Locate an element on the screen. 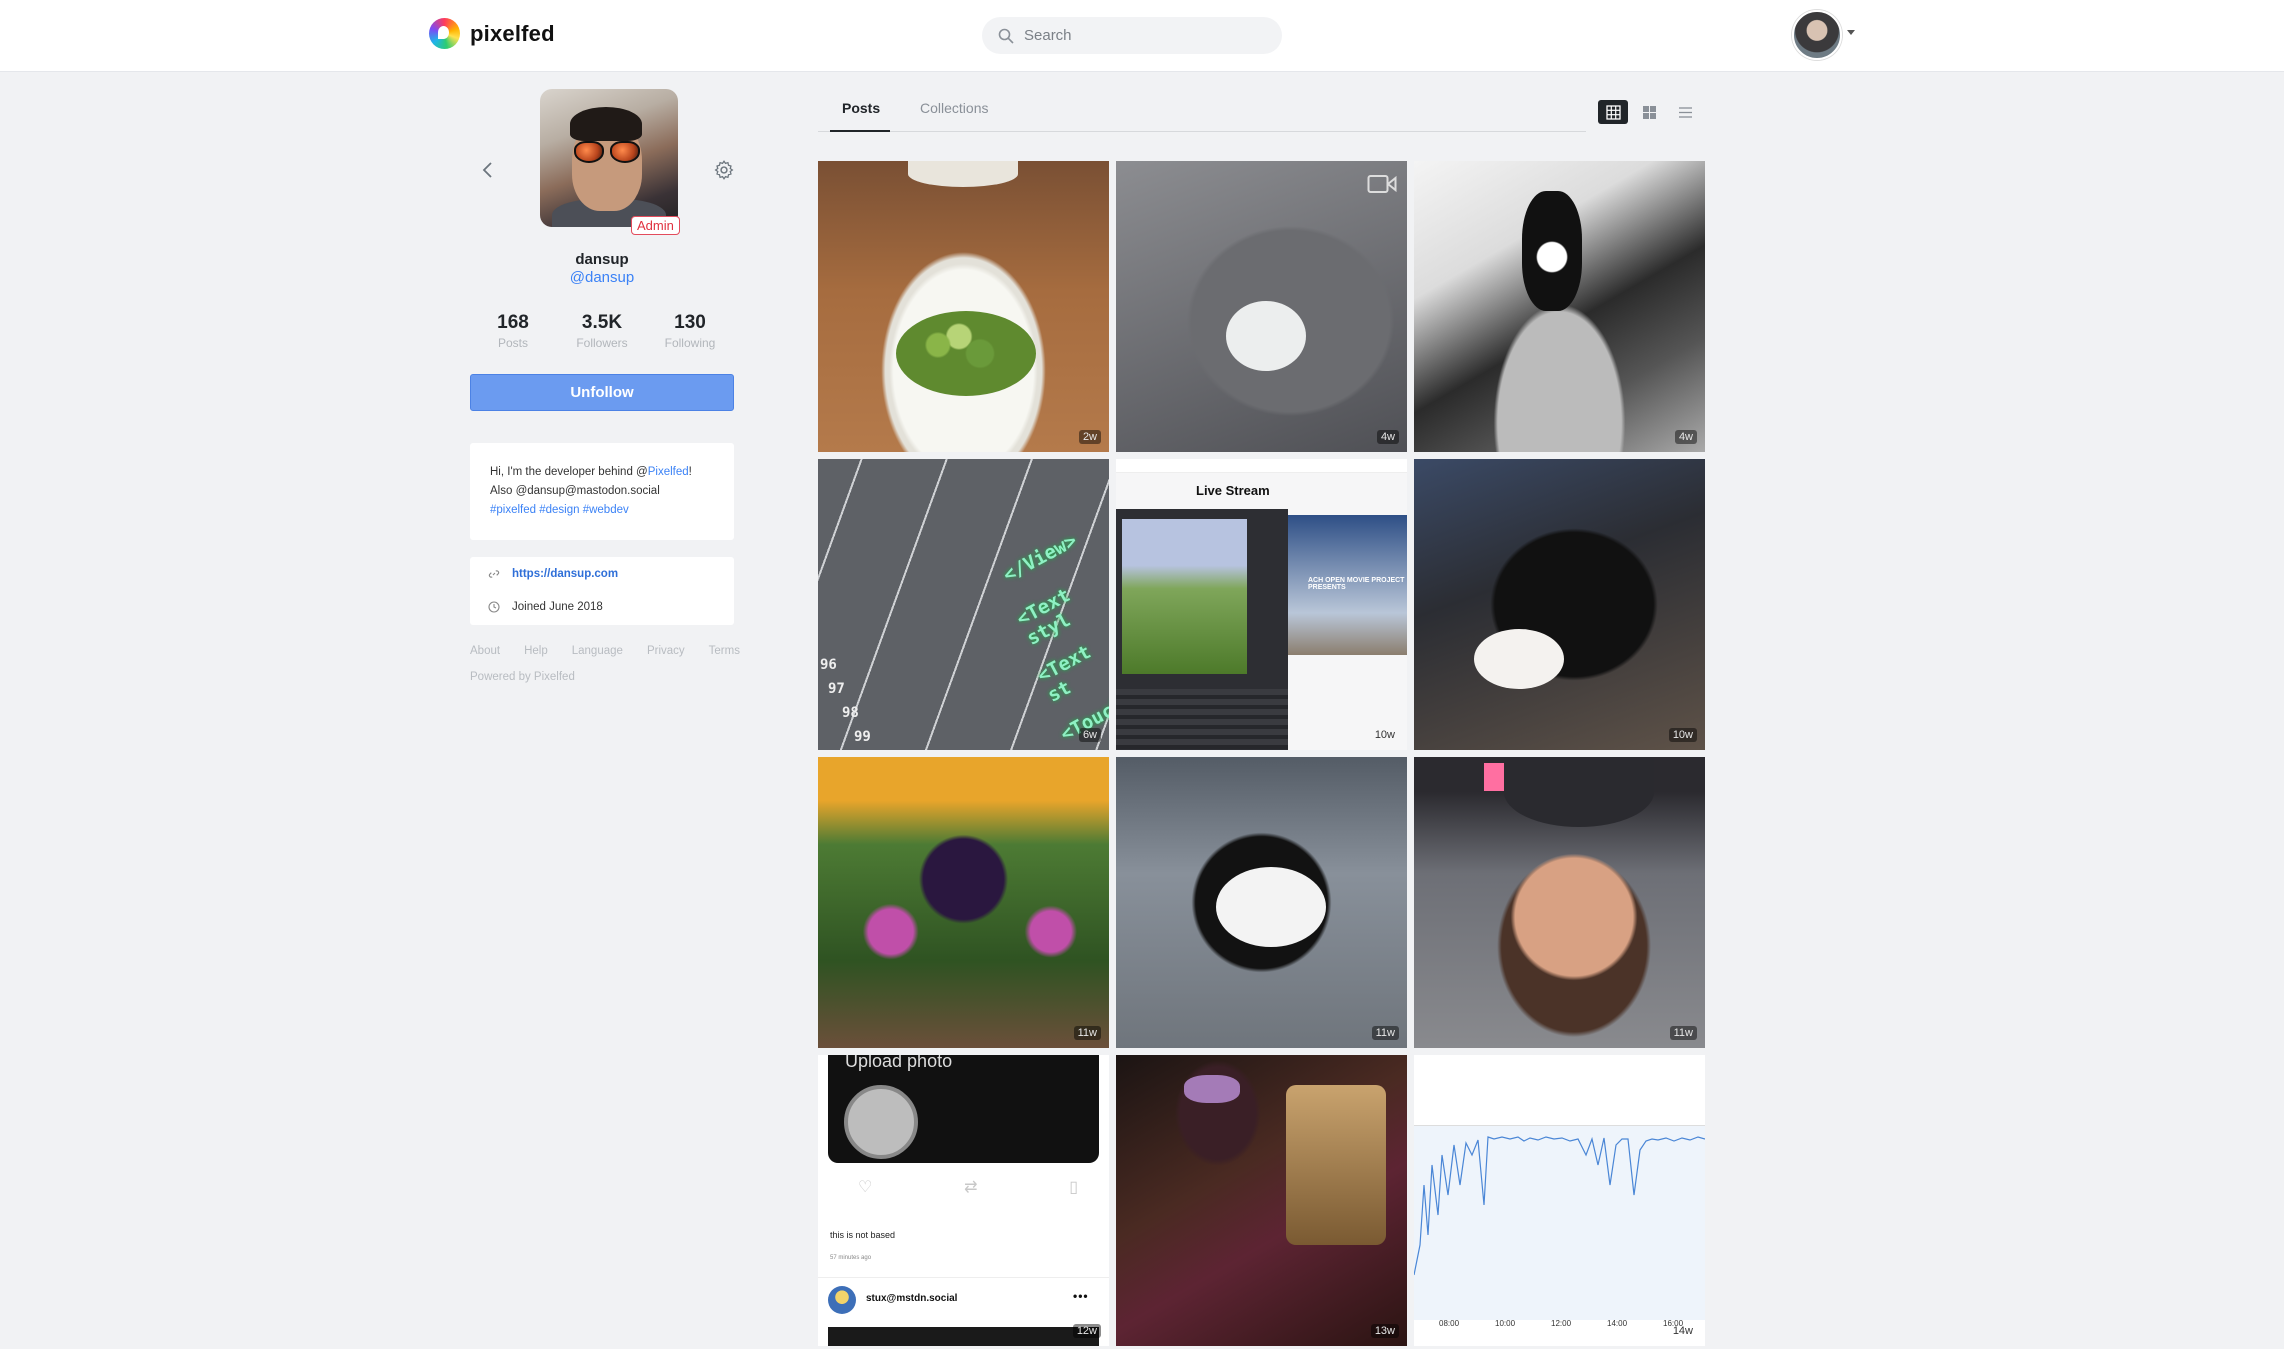 The image size is (2284, 1349). post-tile: 2w is located at coordinates (963, 306).